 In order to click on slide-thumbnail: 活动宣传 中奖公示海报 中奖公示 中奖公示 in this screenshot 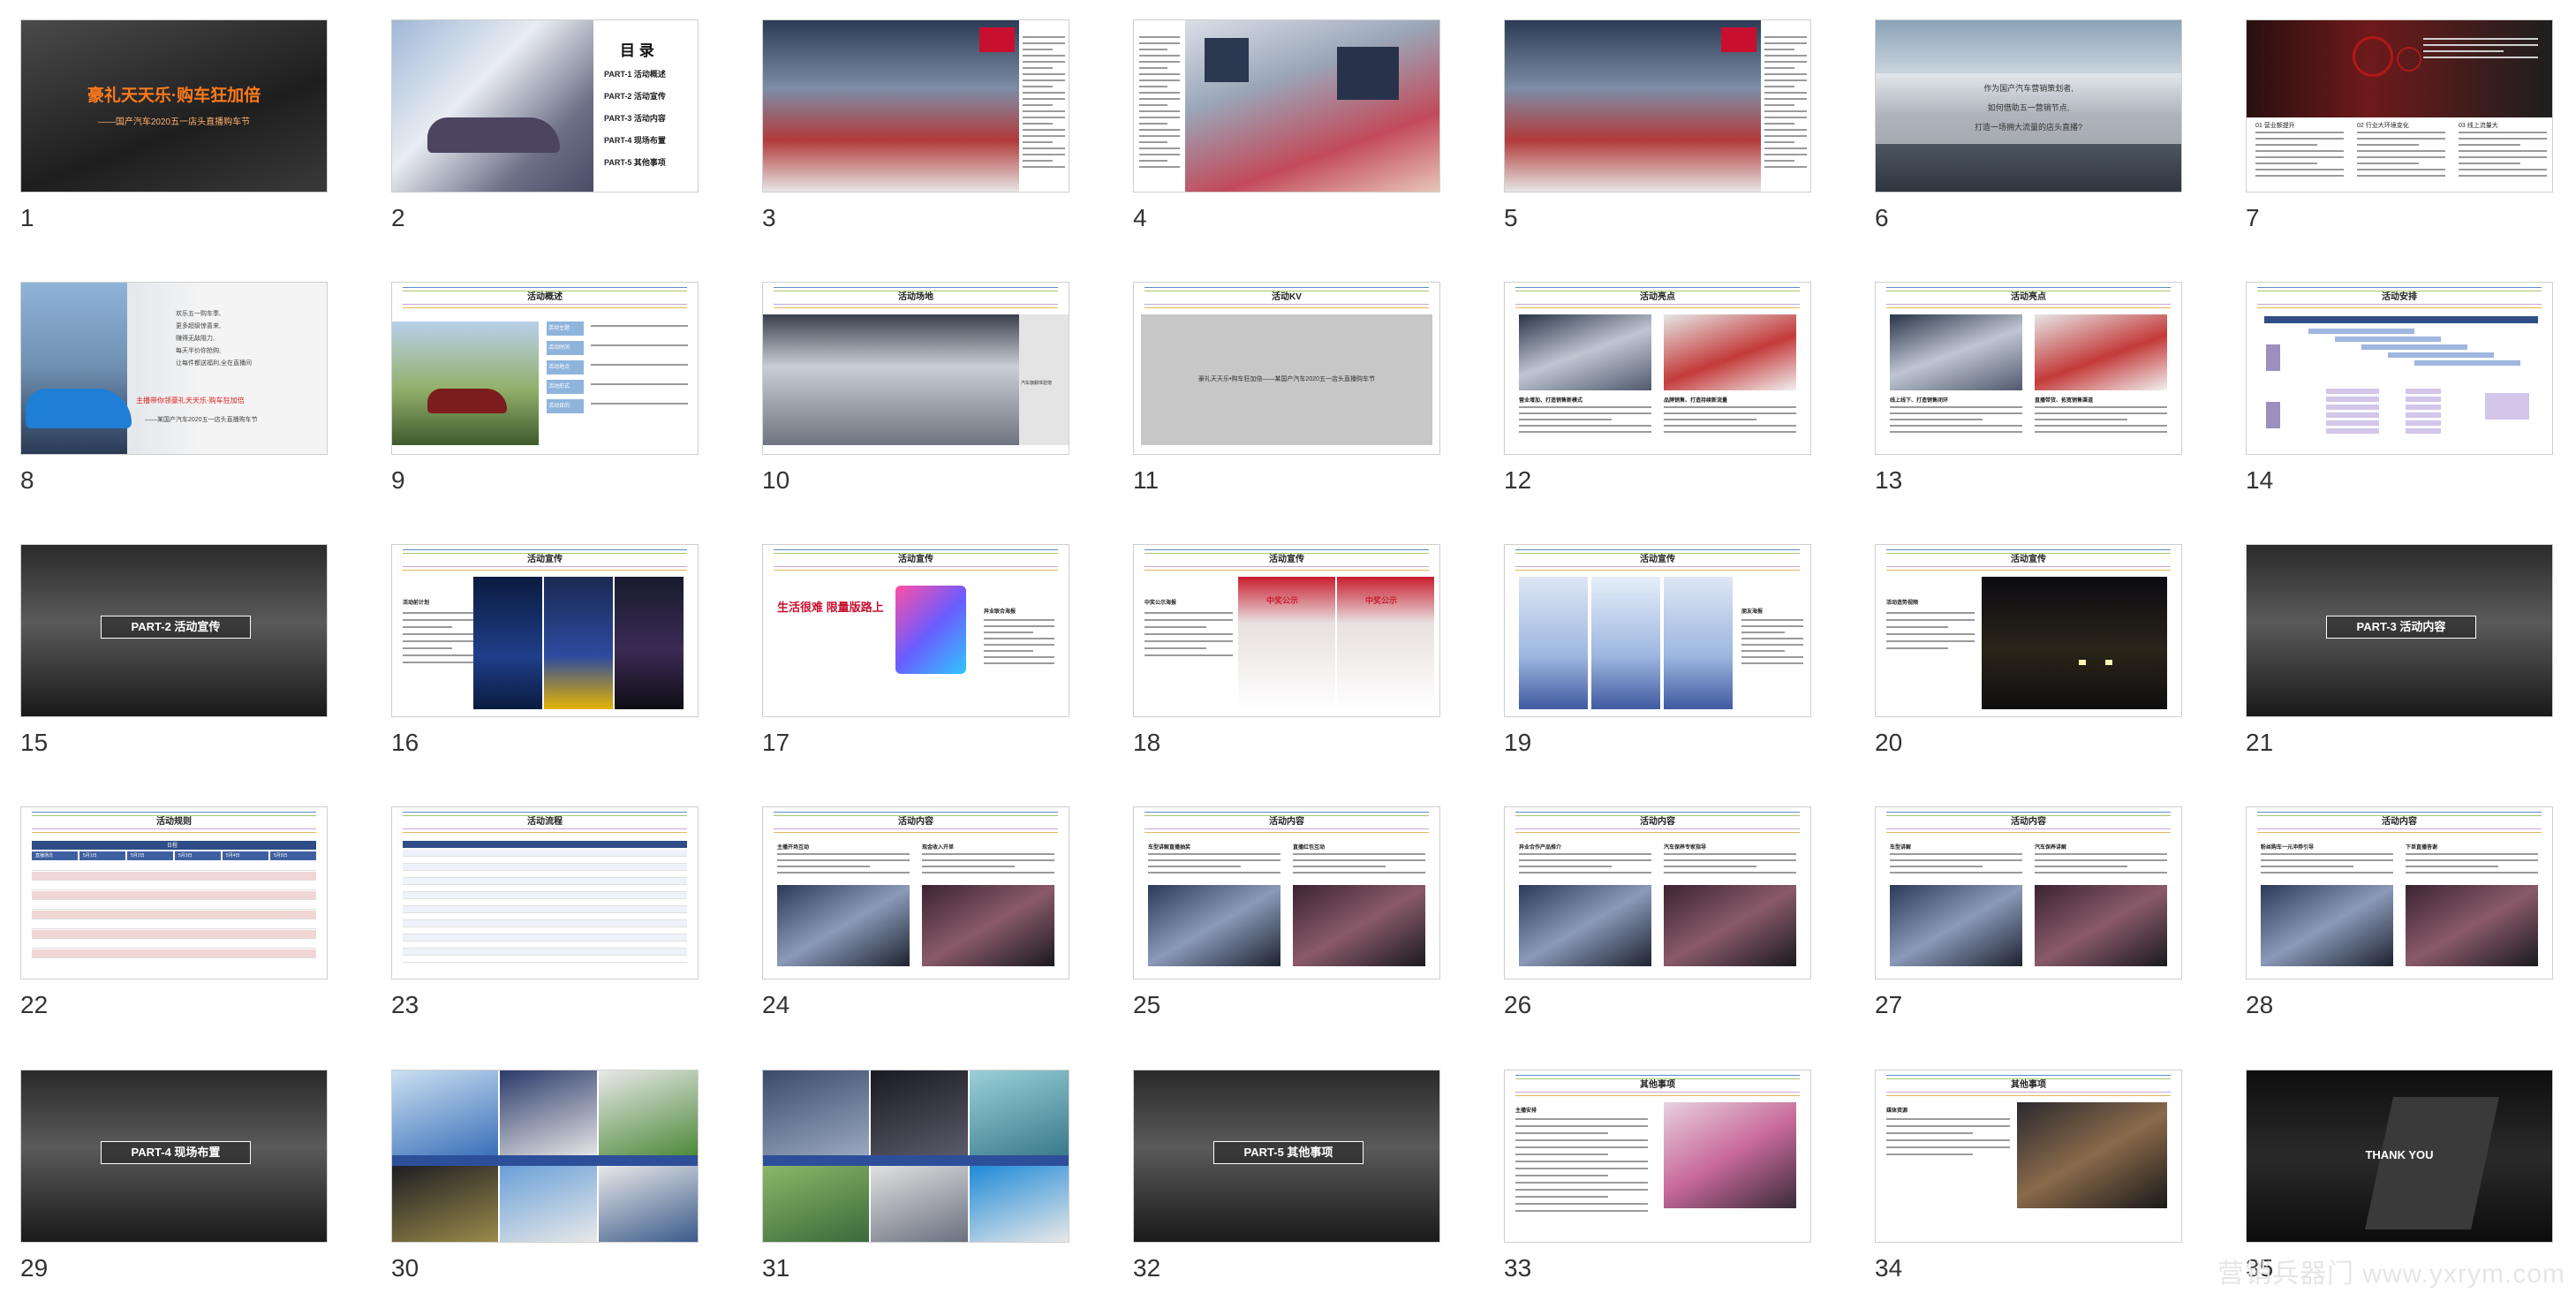, I will do `click(1286, 630)`.